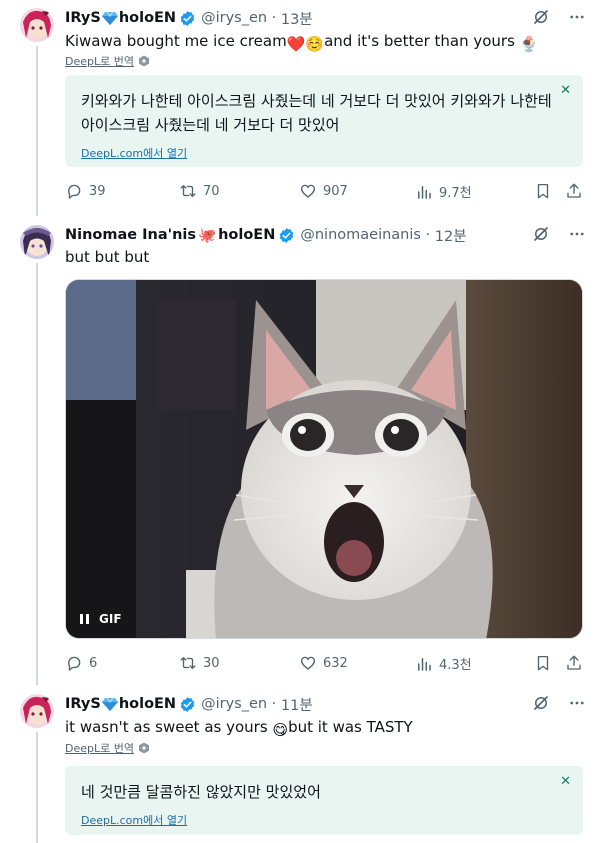 The image size is (600, 843). Describe the element at coordinates (296, 44) in the screenshot. I see `heart-emoji: ❤️` at that location.